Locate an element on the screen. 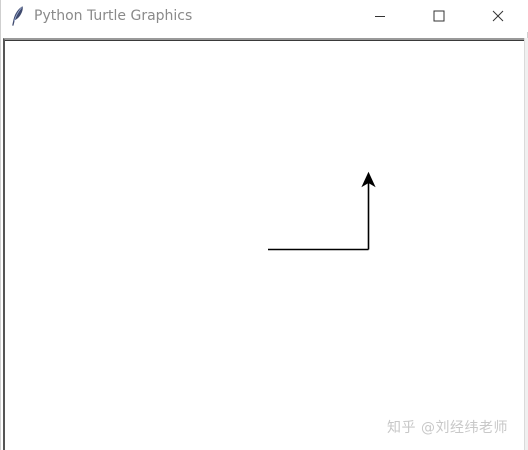 The height and width of the screenshot is (450, 528). close-button is located at coordinates (498, 16).